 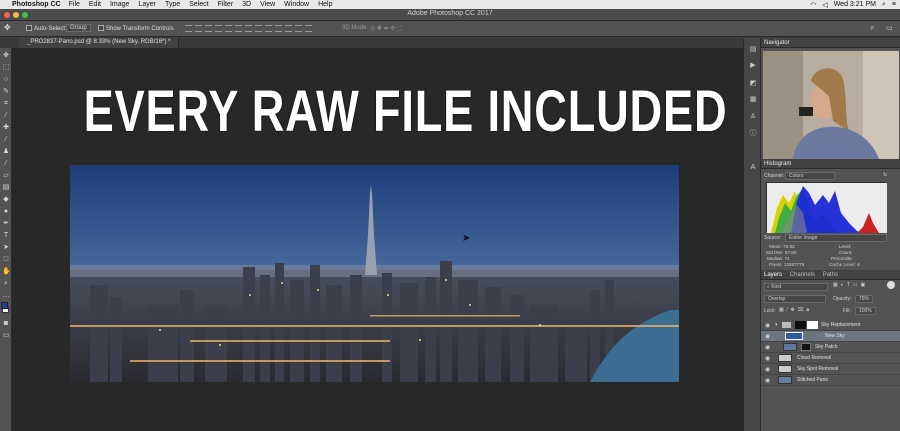 I want to click on layer-filter-icons: ▦◐T▭▣, so click(x=850, y=285).